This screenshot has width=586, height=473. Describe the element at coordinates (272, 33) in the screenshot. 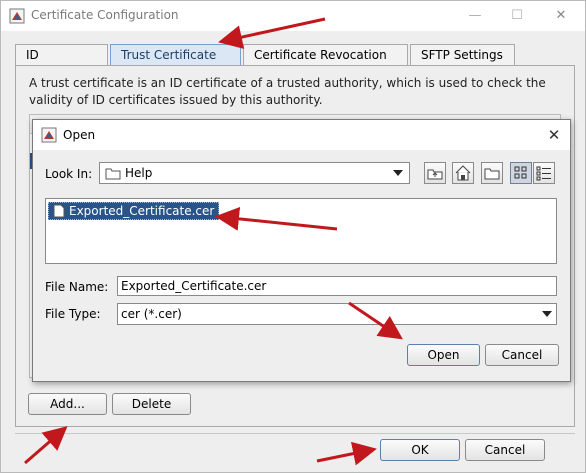

I see `arrow-to-title` at that location.